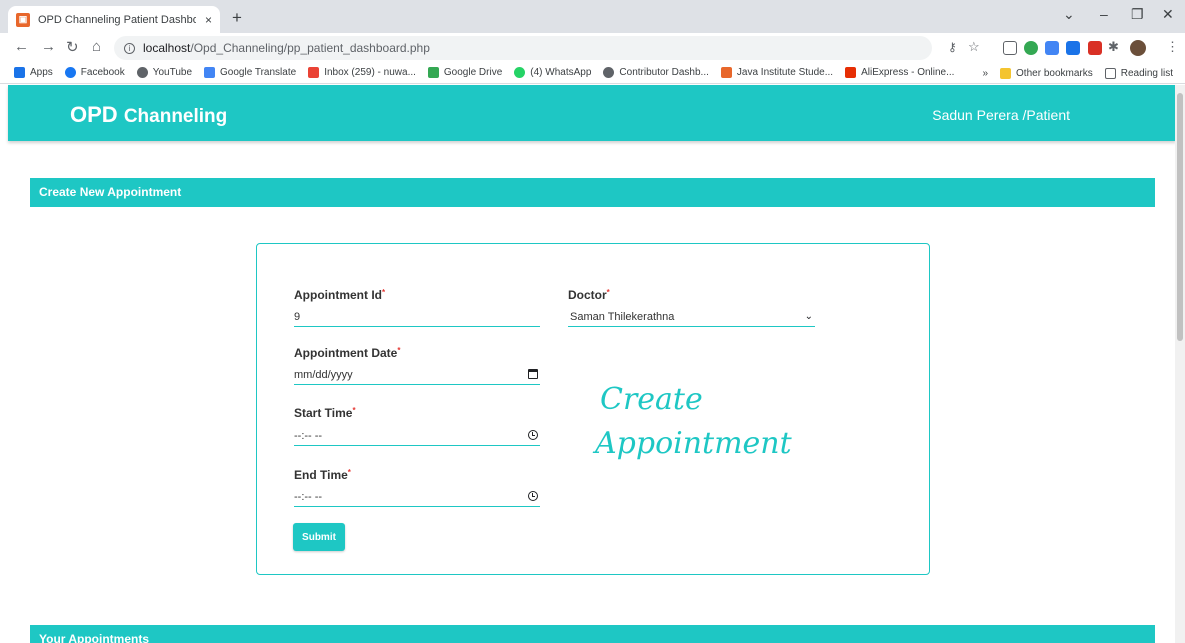  What do you see at coordinates (693, 443) in the screenshot?
I see `heading-line-2: Appointment` at bounding box center [693, 443].